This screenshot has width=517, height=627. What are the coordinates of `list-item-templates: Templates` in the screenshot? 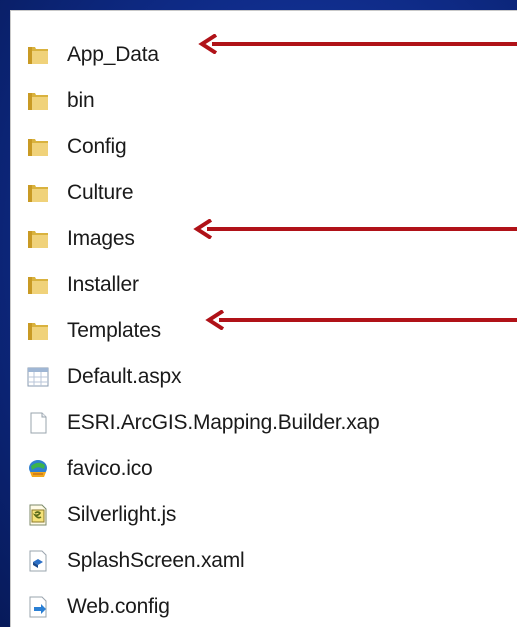 It's located at (93, 331).